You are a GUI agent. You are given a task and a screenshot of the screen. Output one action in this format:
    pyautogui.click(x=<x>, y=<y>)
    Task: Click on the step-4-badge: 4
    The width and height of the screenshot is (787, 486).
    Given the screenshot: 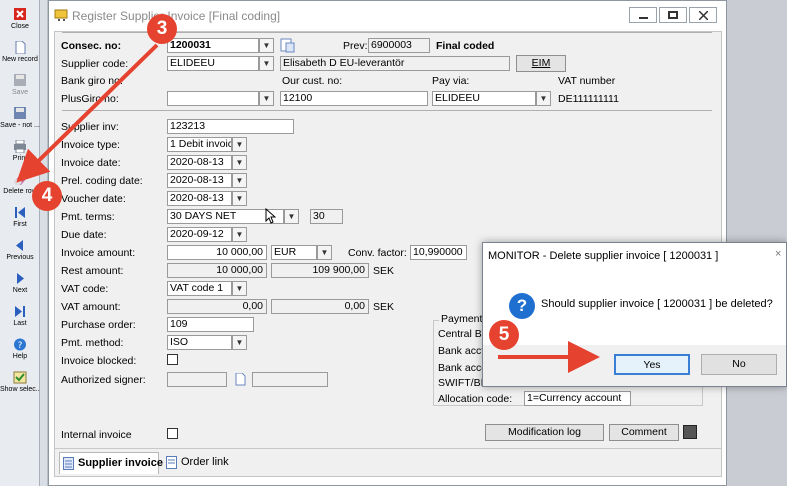 What is the action you would take?
    pyautogui.click(x=47, y=196)
    